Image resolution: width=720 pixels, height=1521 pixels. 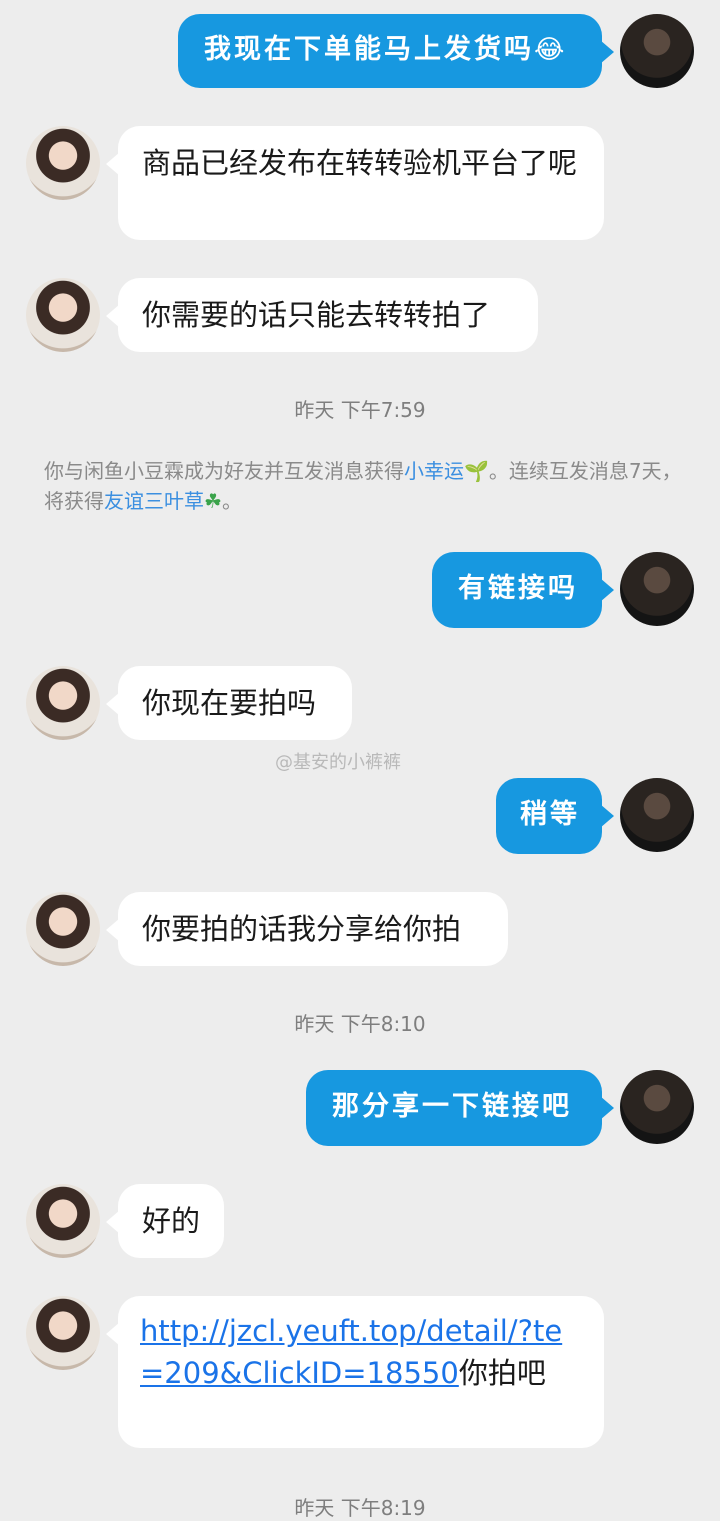 I want to click on clover-icon: ☘, so click(x=213, y=501).